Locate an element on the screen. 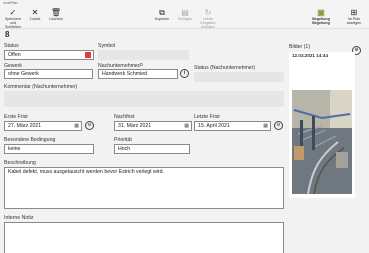 This screenshot has height=253, width=369. contractor-status-field is located at coordinates (239, 77).